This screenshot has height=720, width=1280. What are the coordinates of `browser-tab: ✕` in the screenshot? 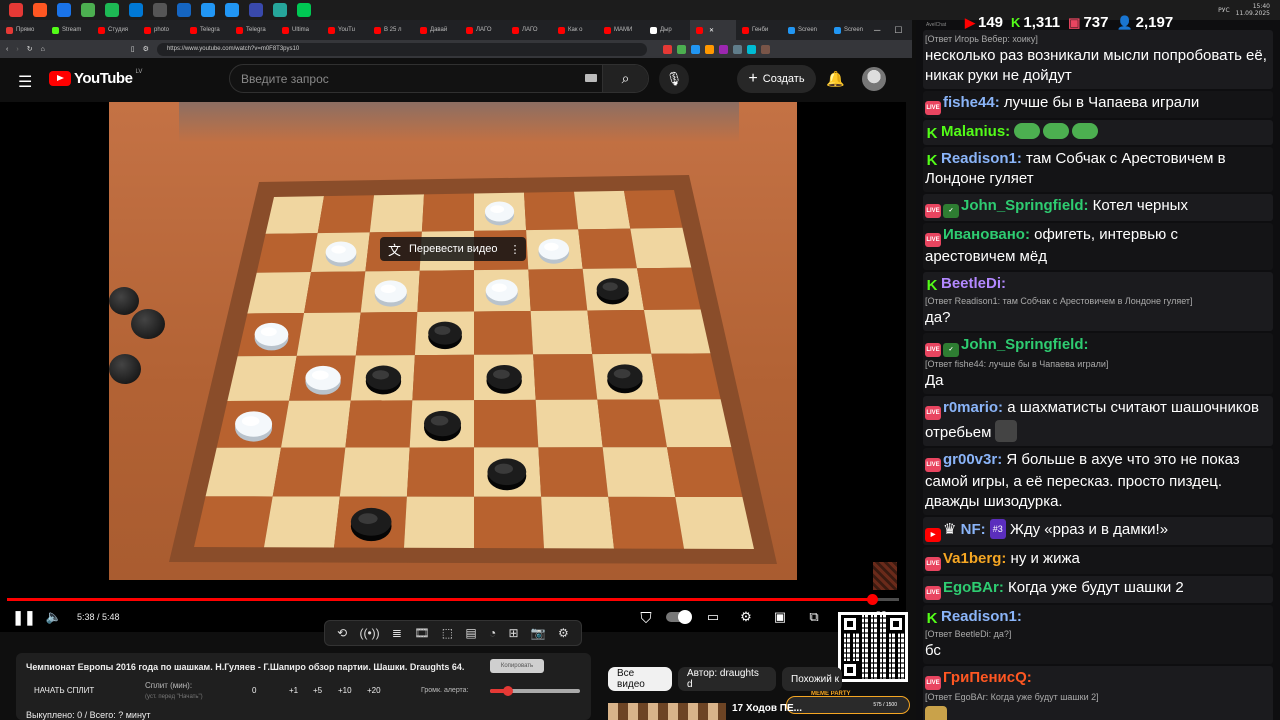 It's located at (713, 30).